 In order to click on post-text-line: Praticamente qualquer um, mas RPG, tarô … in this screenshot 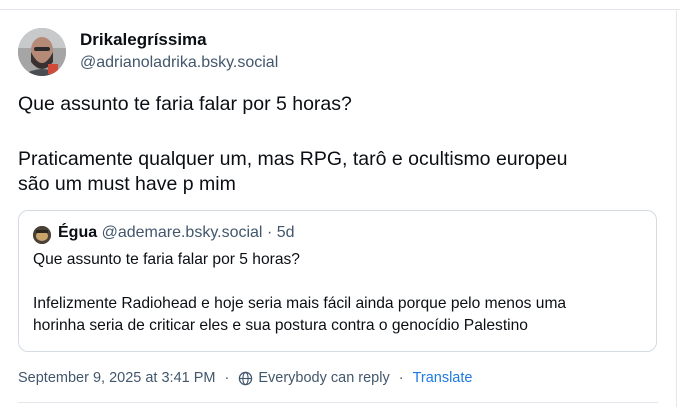, I will do `click(293, 159)`.